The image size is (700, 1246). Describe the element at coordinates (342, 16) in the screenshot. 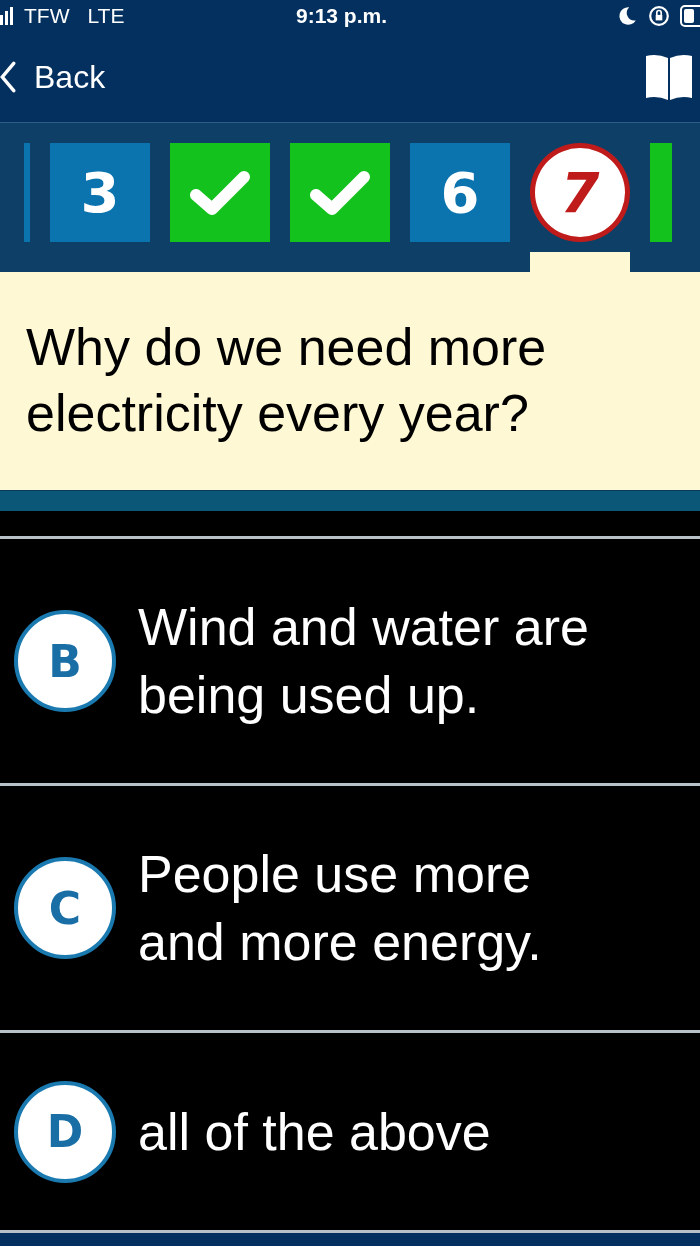

I see `status-time: 9:13 p.m.` at that location.